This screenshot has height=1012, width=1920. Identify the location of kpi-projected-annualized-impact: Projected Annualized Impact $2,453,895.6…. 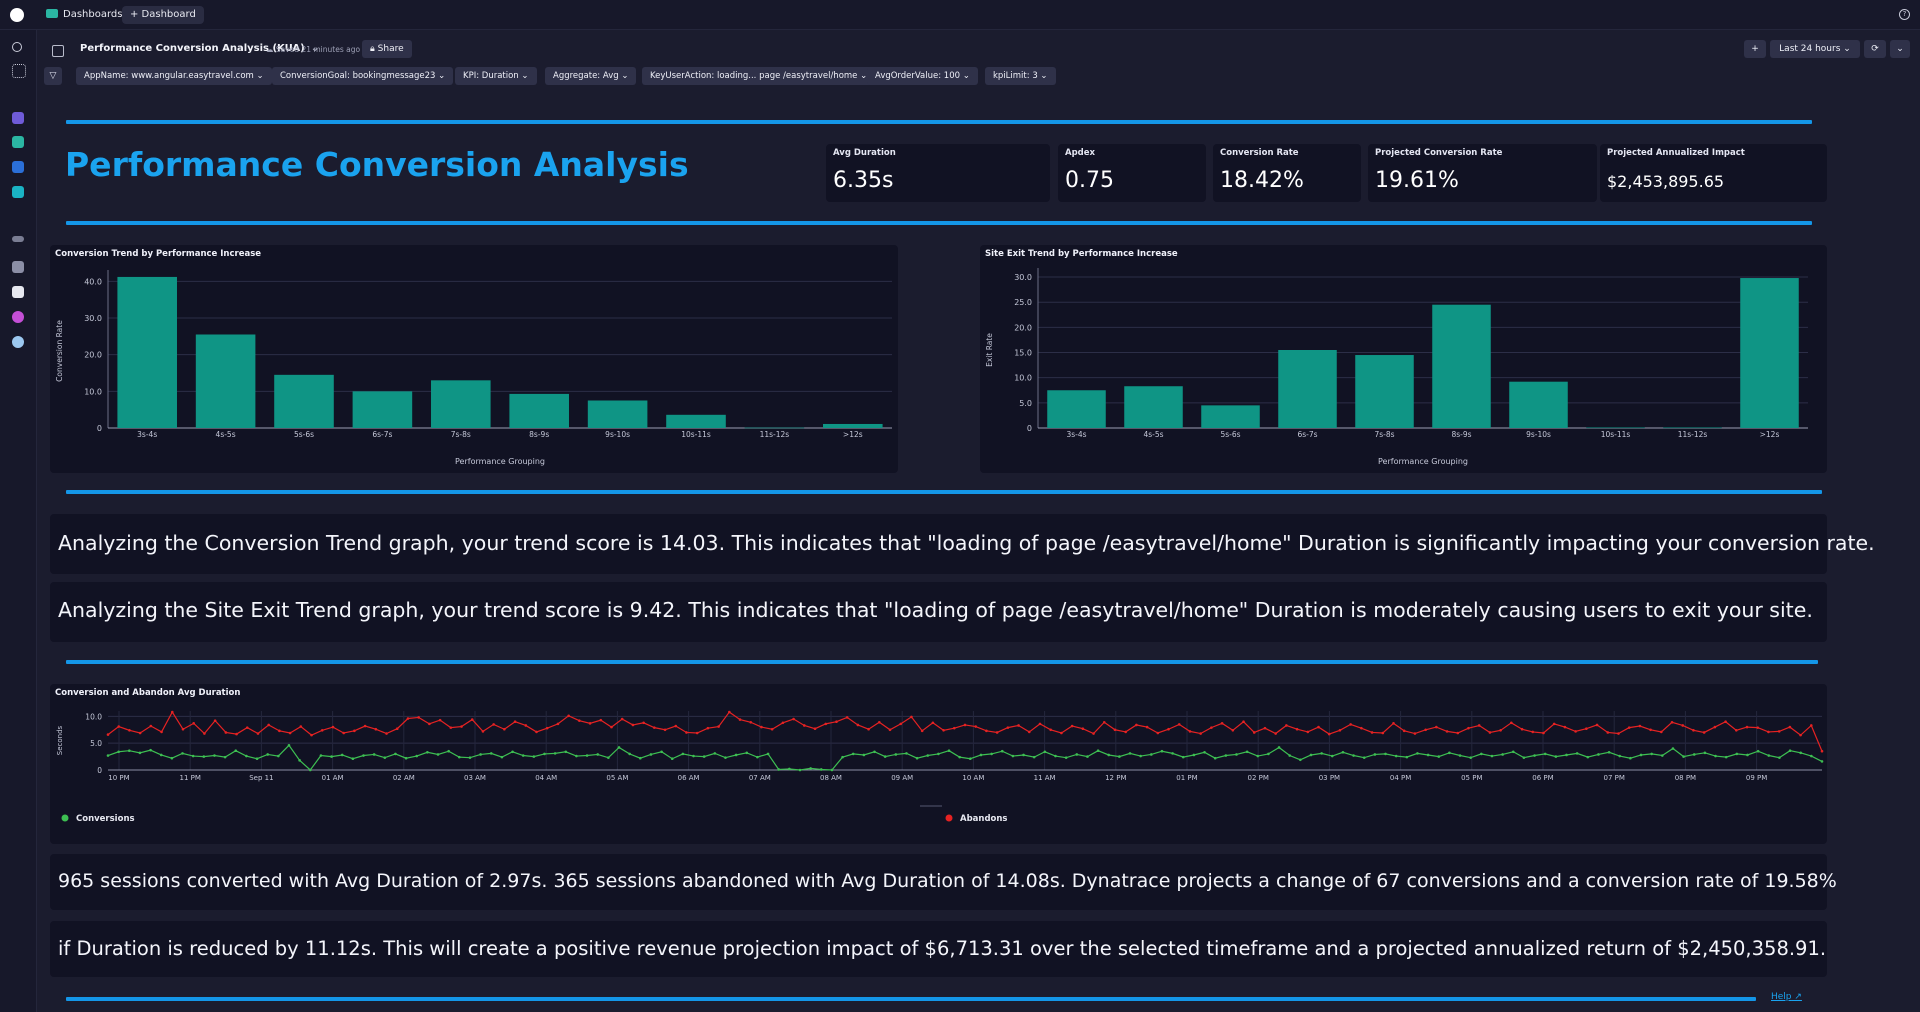
(1713, 173).